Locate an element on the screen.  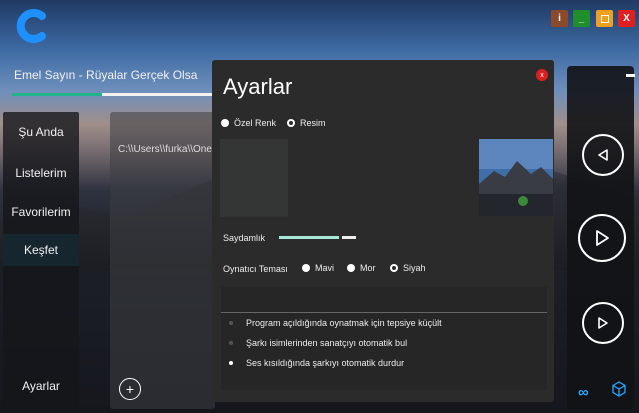
transparency-slider is located at coordinates (309, 237).